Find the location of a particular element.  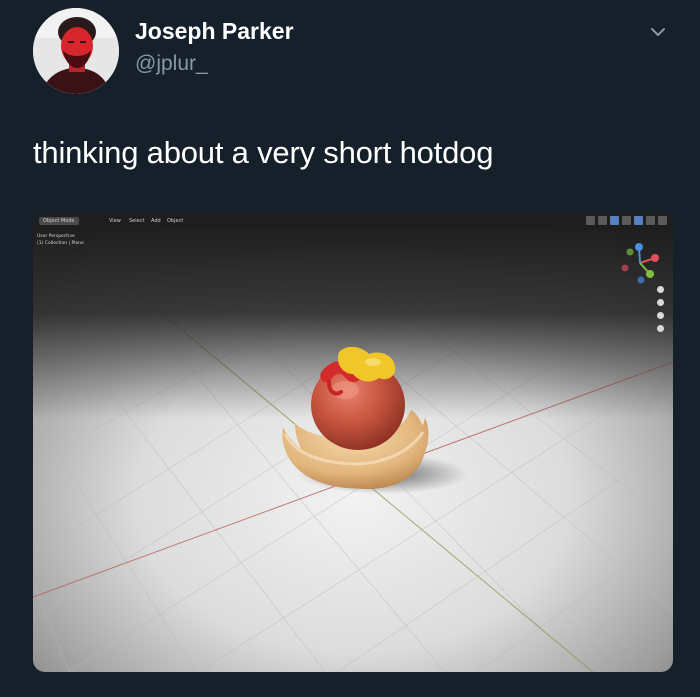

viewport-nav-buttons is located at coordinates (660, 309).